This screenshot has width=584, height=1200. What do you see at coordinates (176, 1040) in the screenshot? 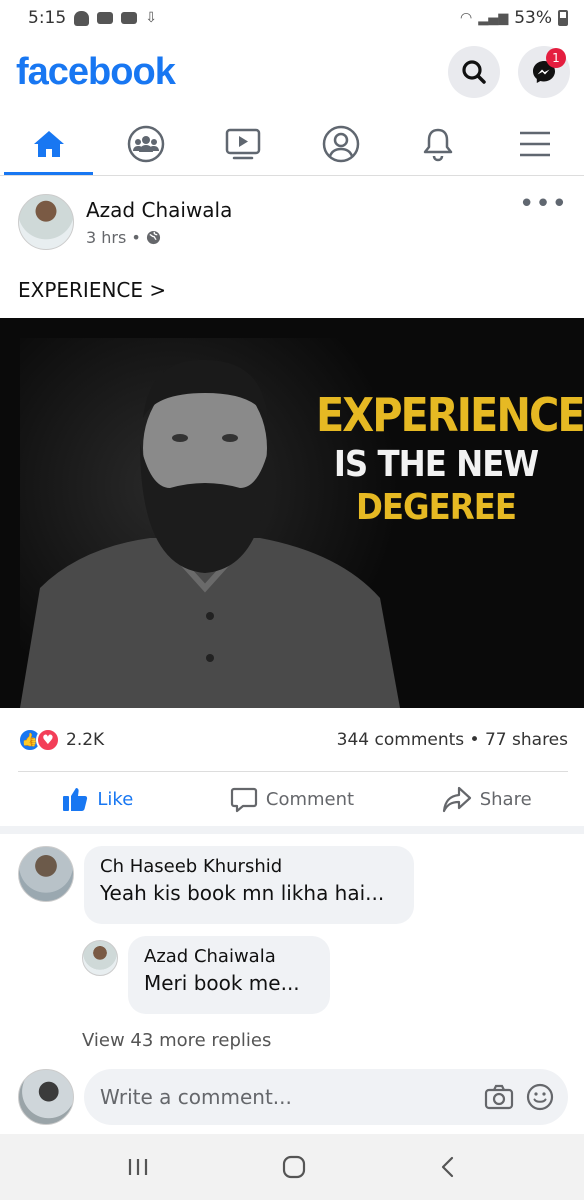
I see `view-more-replies-link: View 43 more replies` at bounding box center [176, 1040].